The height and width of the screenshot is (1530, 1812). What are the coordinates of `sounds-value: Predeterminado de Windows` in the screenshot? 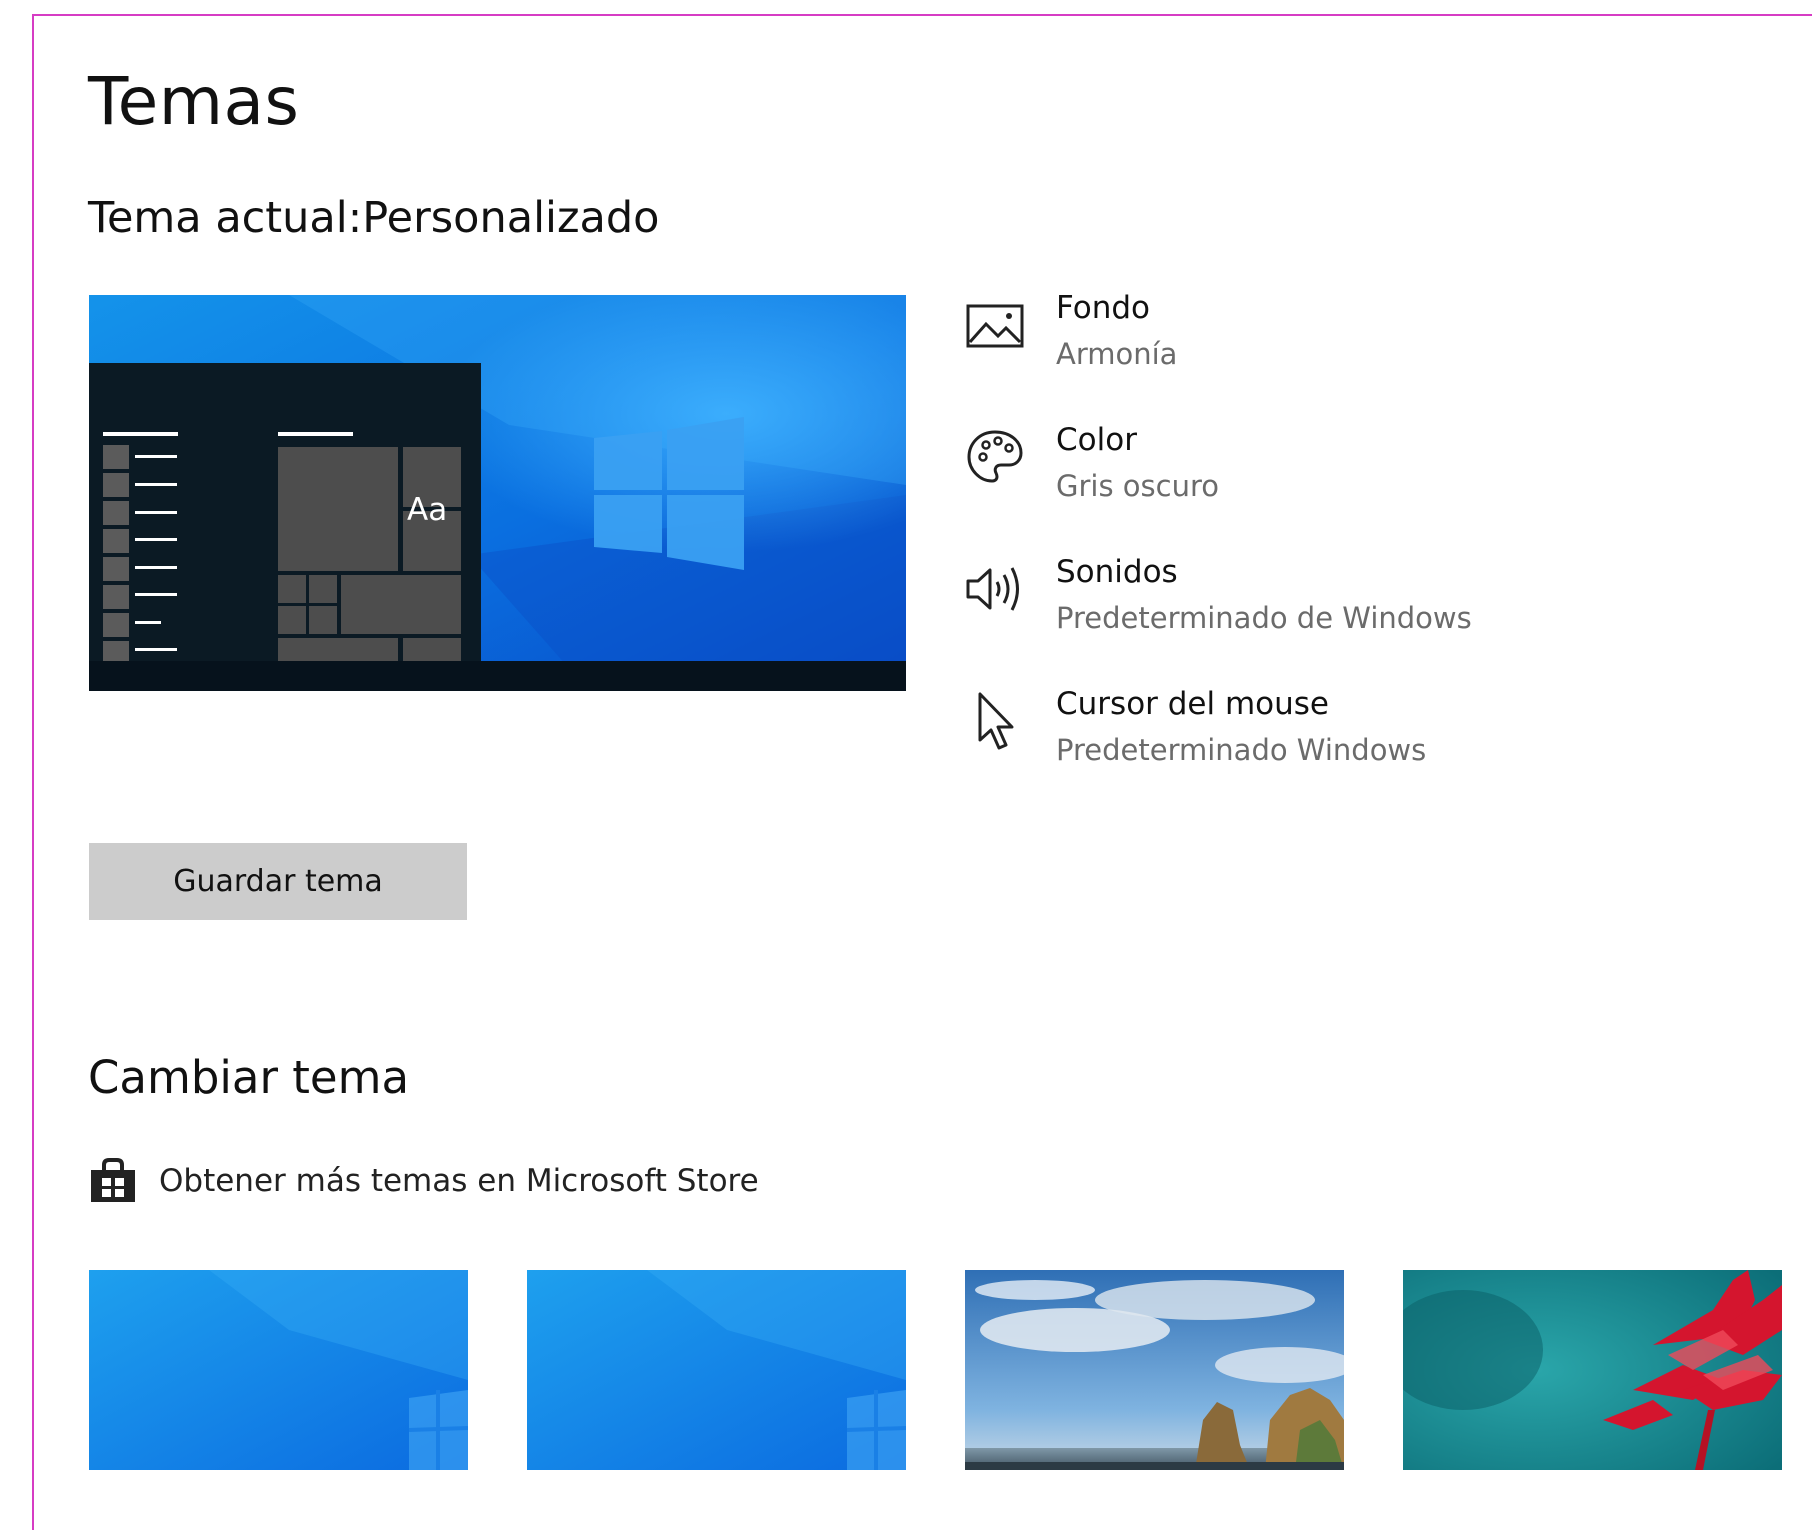 It's located at (1264, 618).